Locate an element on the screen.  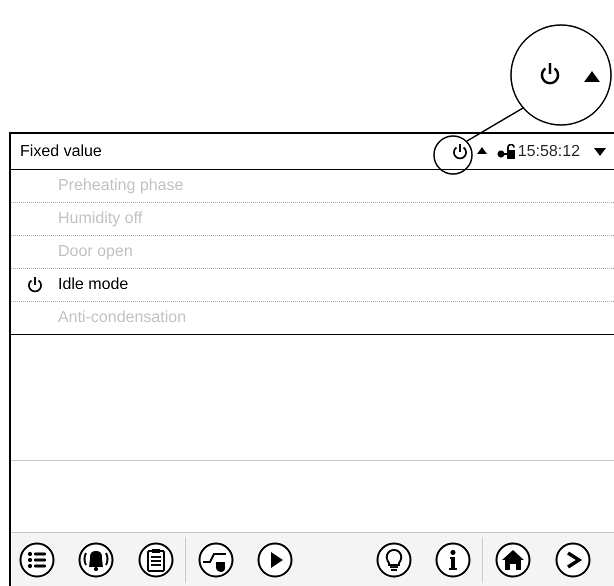
caret-down-icon is located at coordinates (600, 152).